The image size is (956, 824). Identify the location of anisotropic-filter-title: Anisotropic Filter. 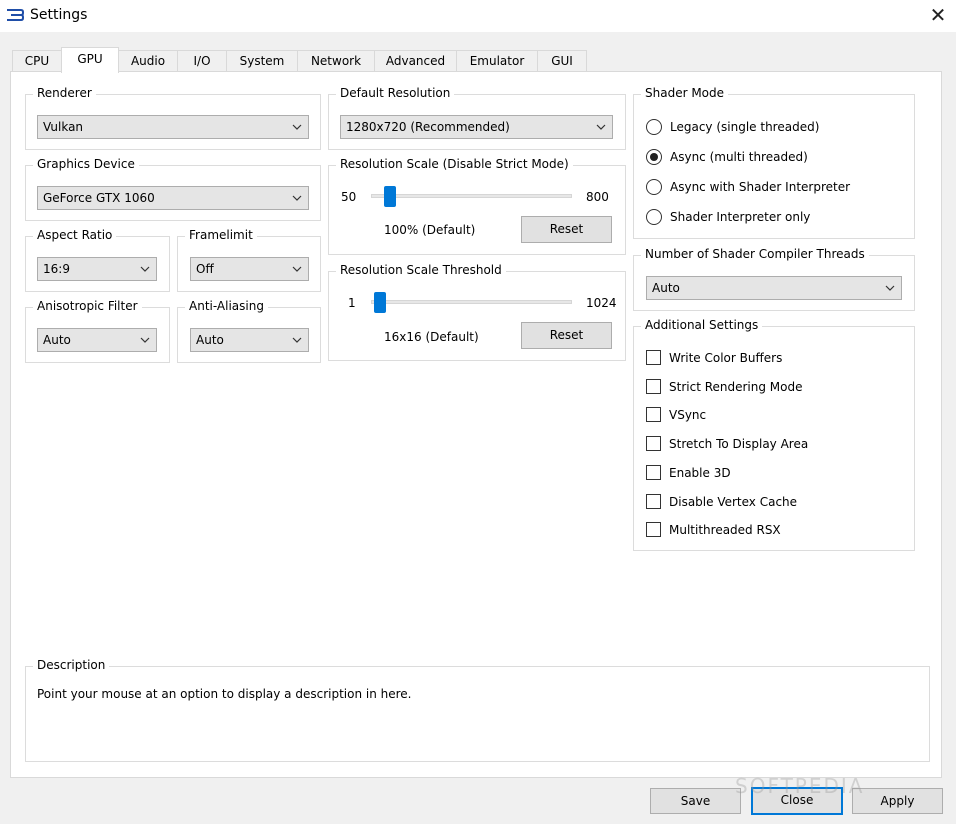
(87, 306).